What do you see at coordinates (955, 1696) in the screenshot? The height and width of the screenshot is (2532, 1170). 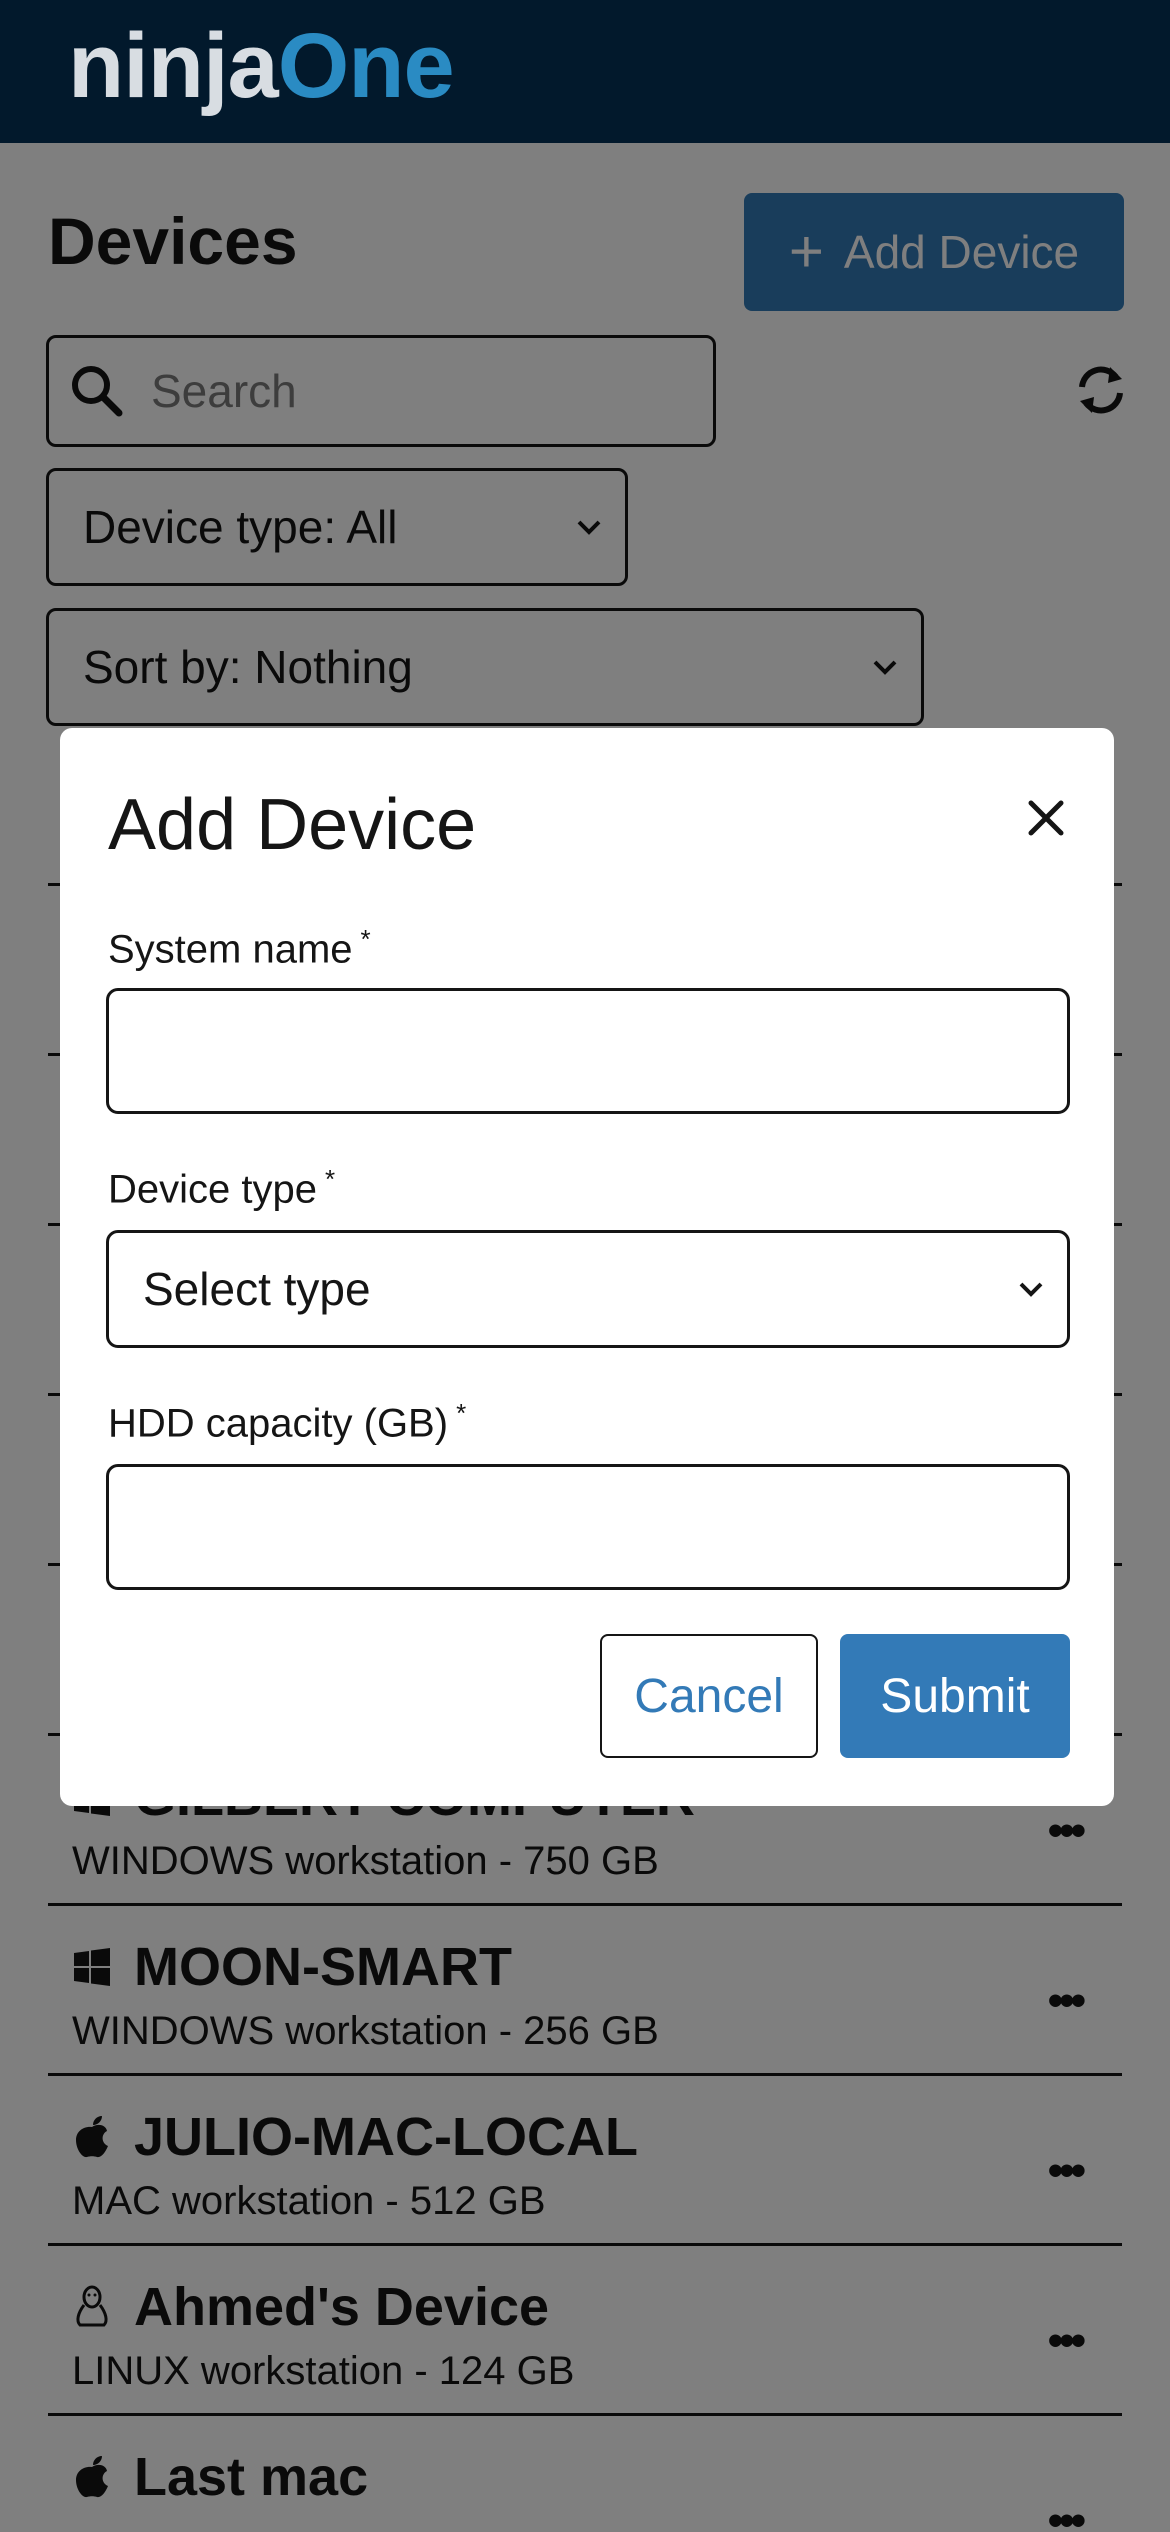 I see `submit-button: Submit` at bounding box center [955, 1696].